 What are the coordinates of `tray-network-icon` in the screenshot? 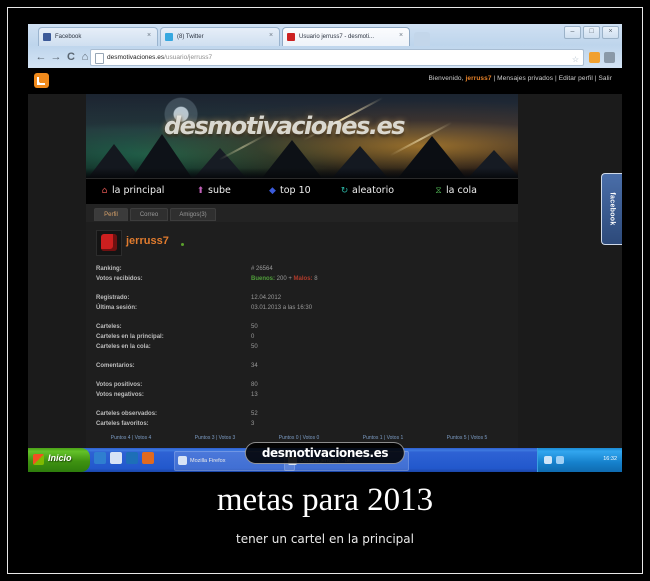 It's located at (560, 460).